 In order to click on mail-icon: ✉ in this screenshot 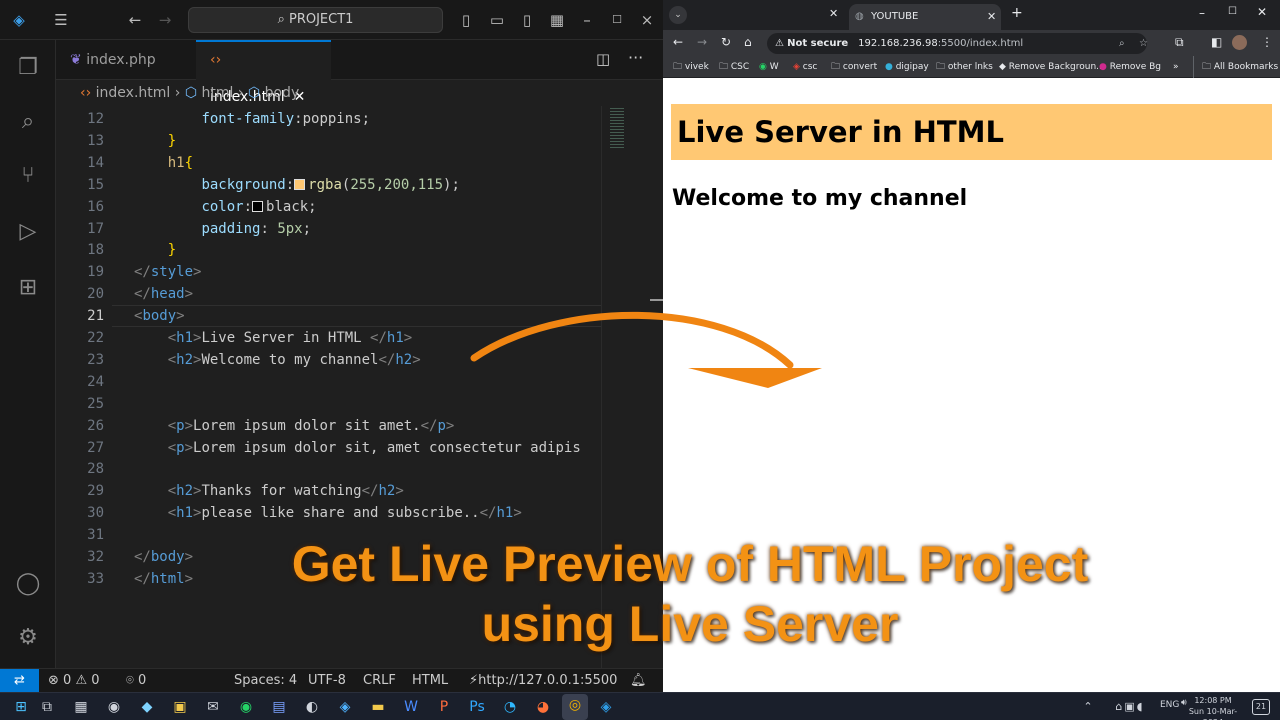, I will do `click(213, 707)`.